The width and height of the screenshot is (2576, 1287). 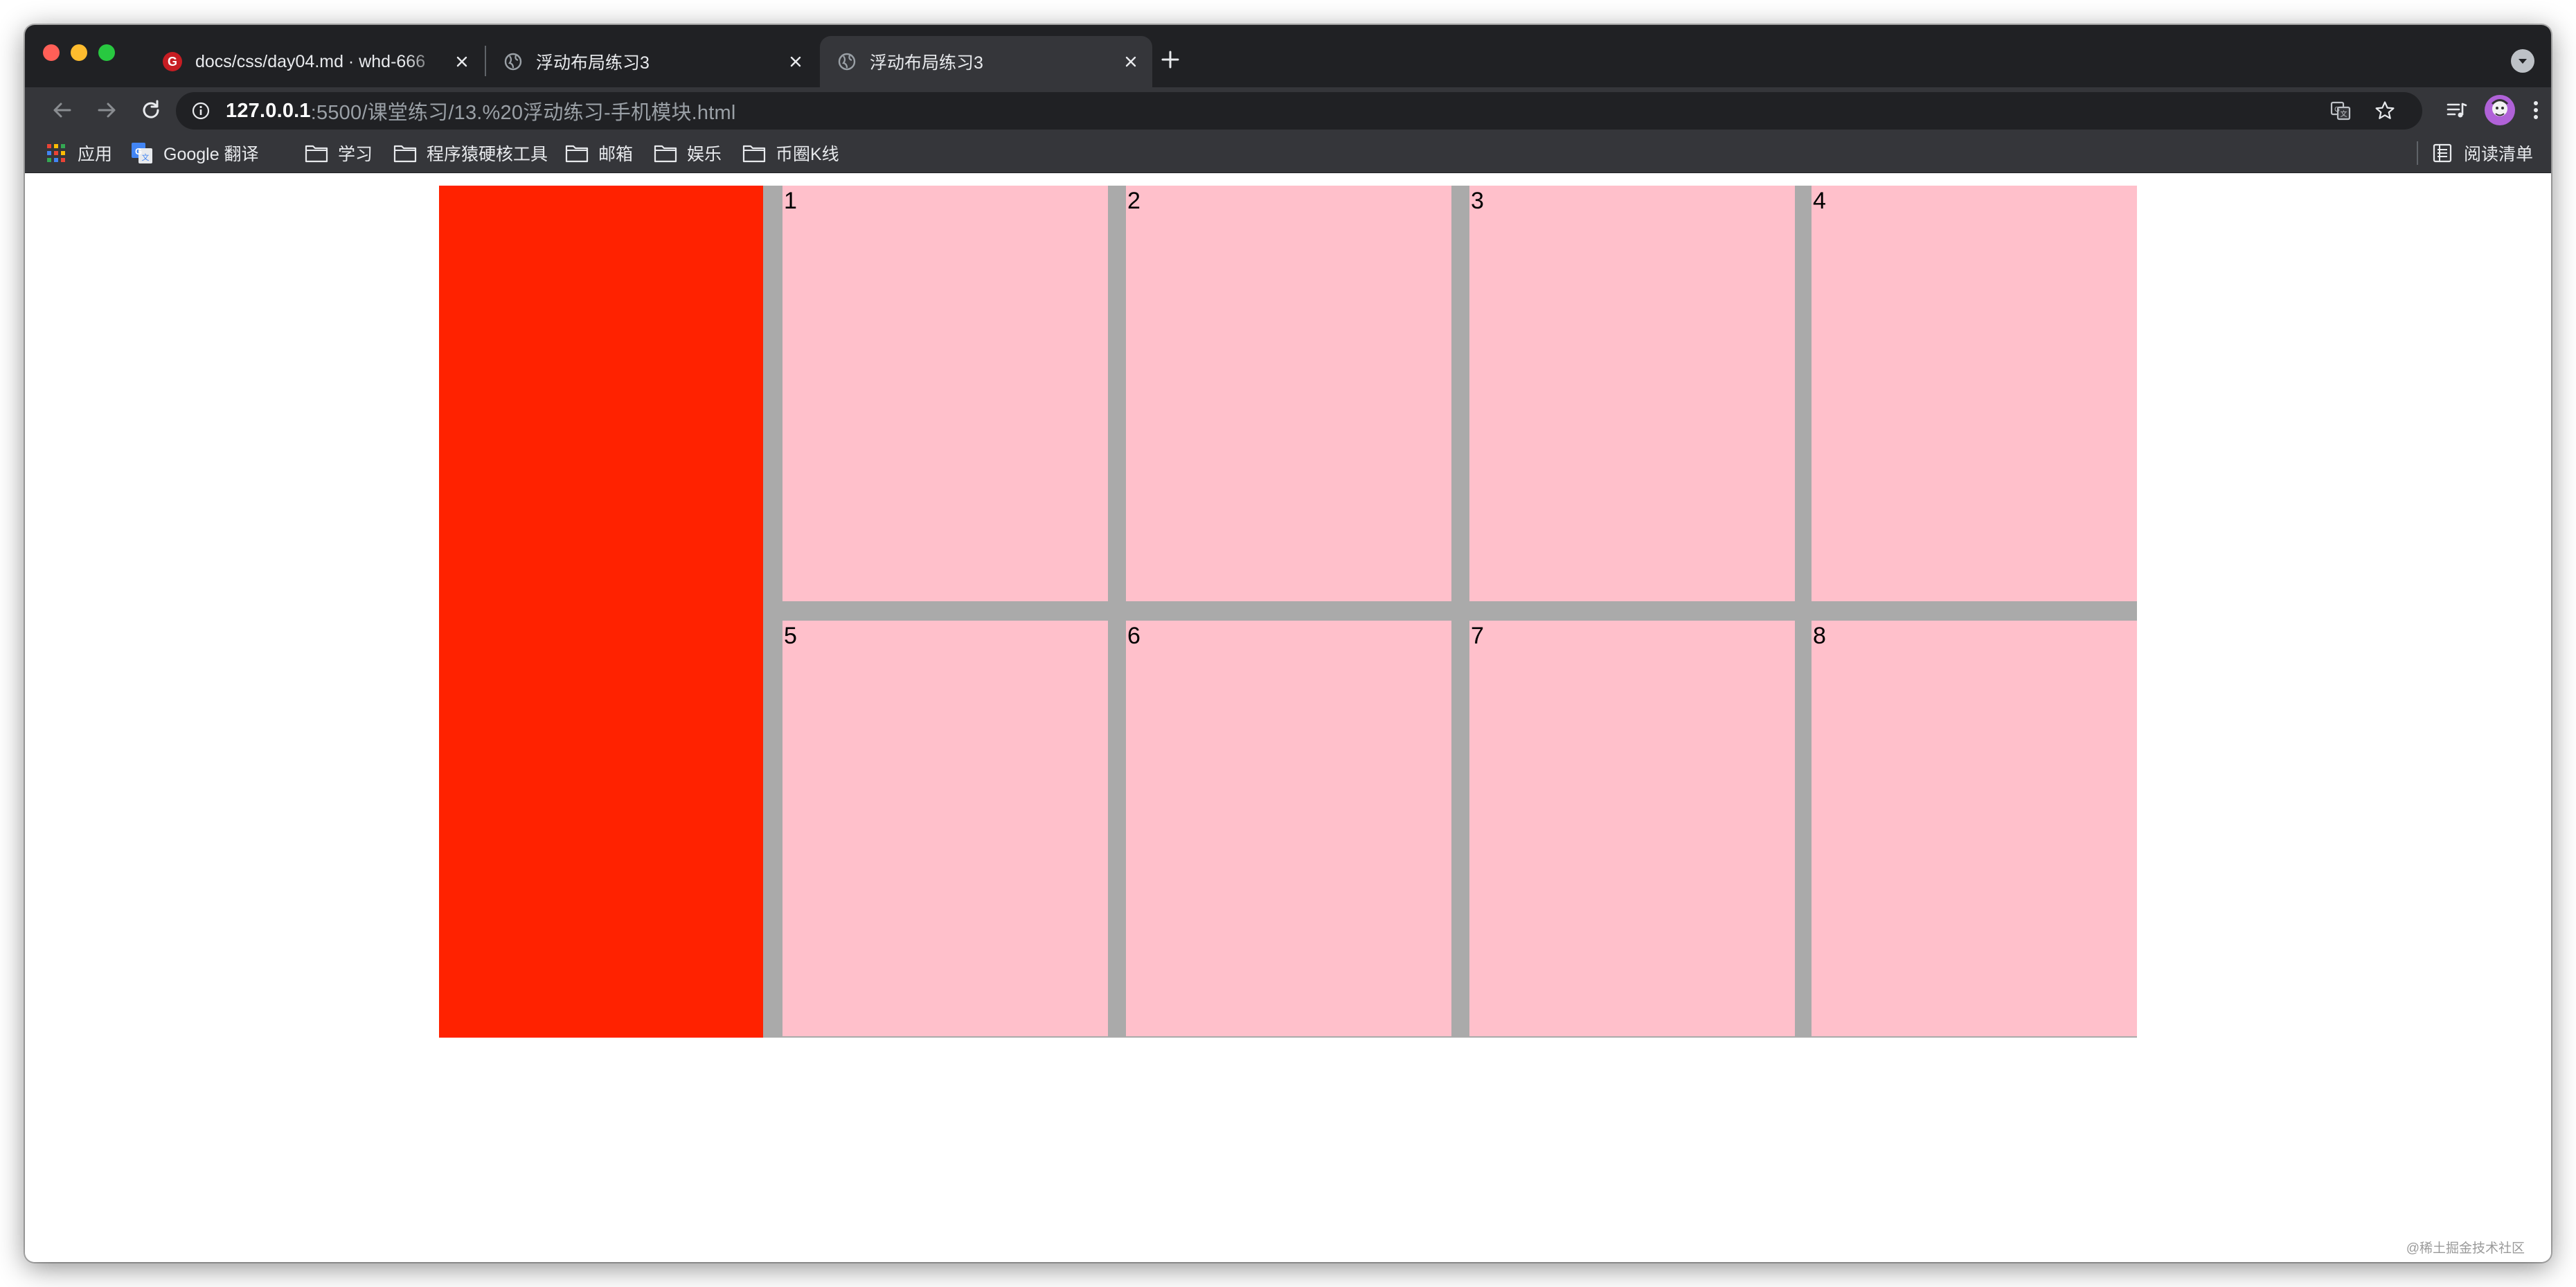 What do you see at coordinates (601, 612) in the screenshot?
I see `left-red-block` at bounding box center [601, 612].